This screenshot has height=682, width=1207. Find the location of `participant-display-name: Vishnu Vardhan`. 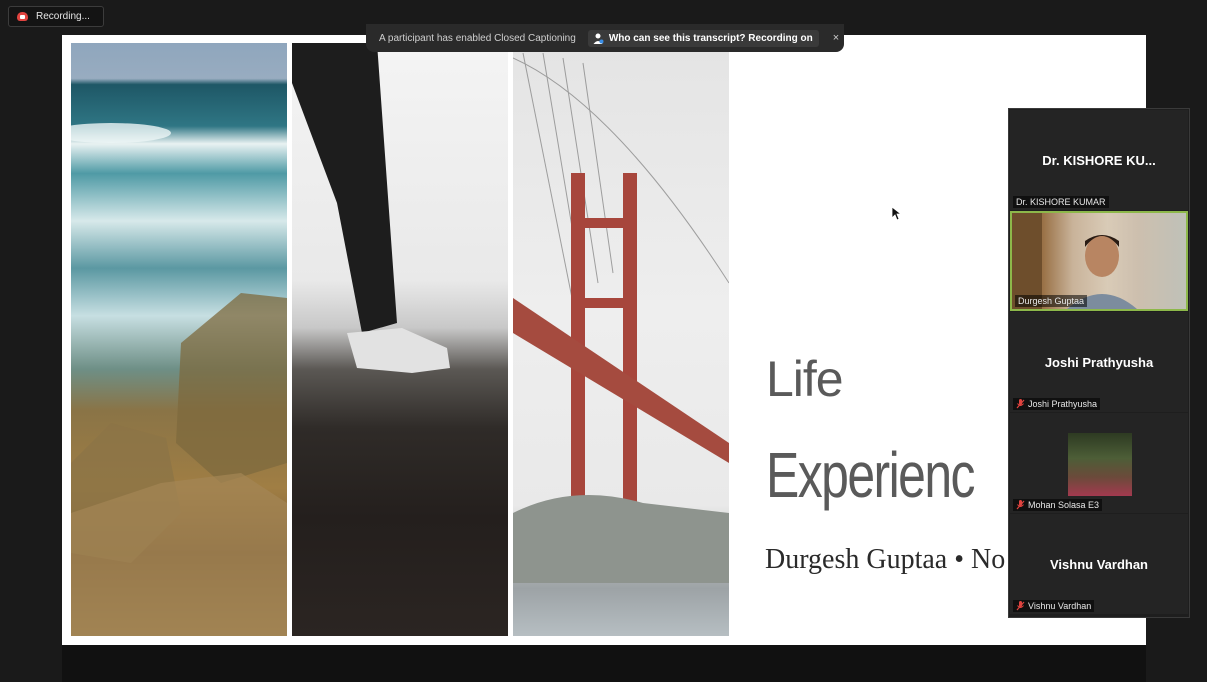

participant-display-name: Vishnu Vardhan is located at coordinates (1098, 564).